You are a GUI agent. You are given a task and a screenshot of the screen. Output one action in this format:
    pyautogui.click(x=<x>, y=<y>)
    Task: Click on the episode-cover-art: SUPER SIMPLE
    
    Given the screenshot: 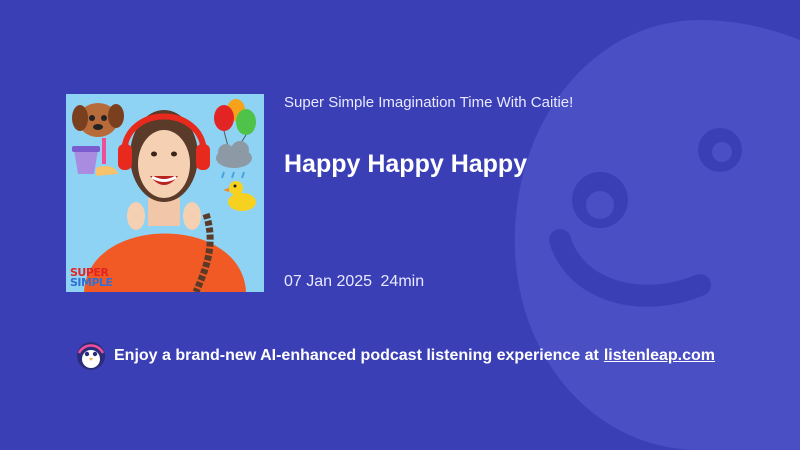 What is the action you would take?
    pyautogui.click(x=165, y=193)
    